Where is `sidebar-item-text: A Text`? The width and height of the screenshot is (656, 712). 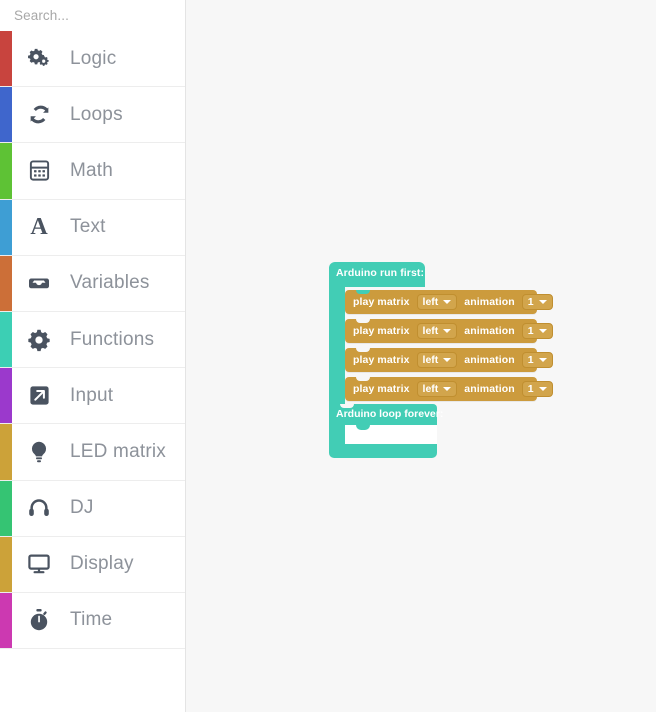
sidebar-item-text: A Text is located at coordinates (92, 227).